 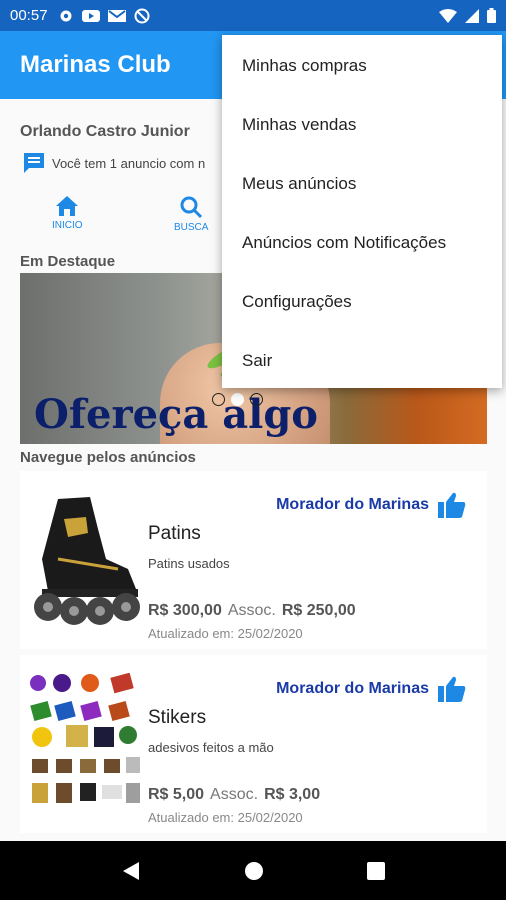 I want to click on carousel-dots, so click(x=237, y=399).